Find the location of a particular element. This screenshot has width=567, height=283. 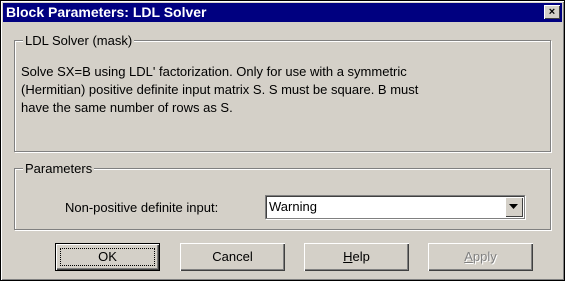

dropdown-button is located at coordinates (514, 207).